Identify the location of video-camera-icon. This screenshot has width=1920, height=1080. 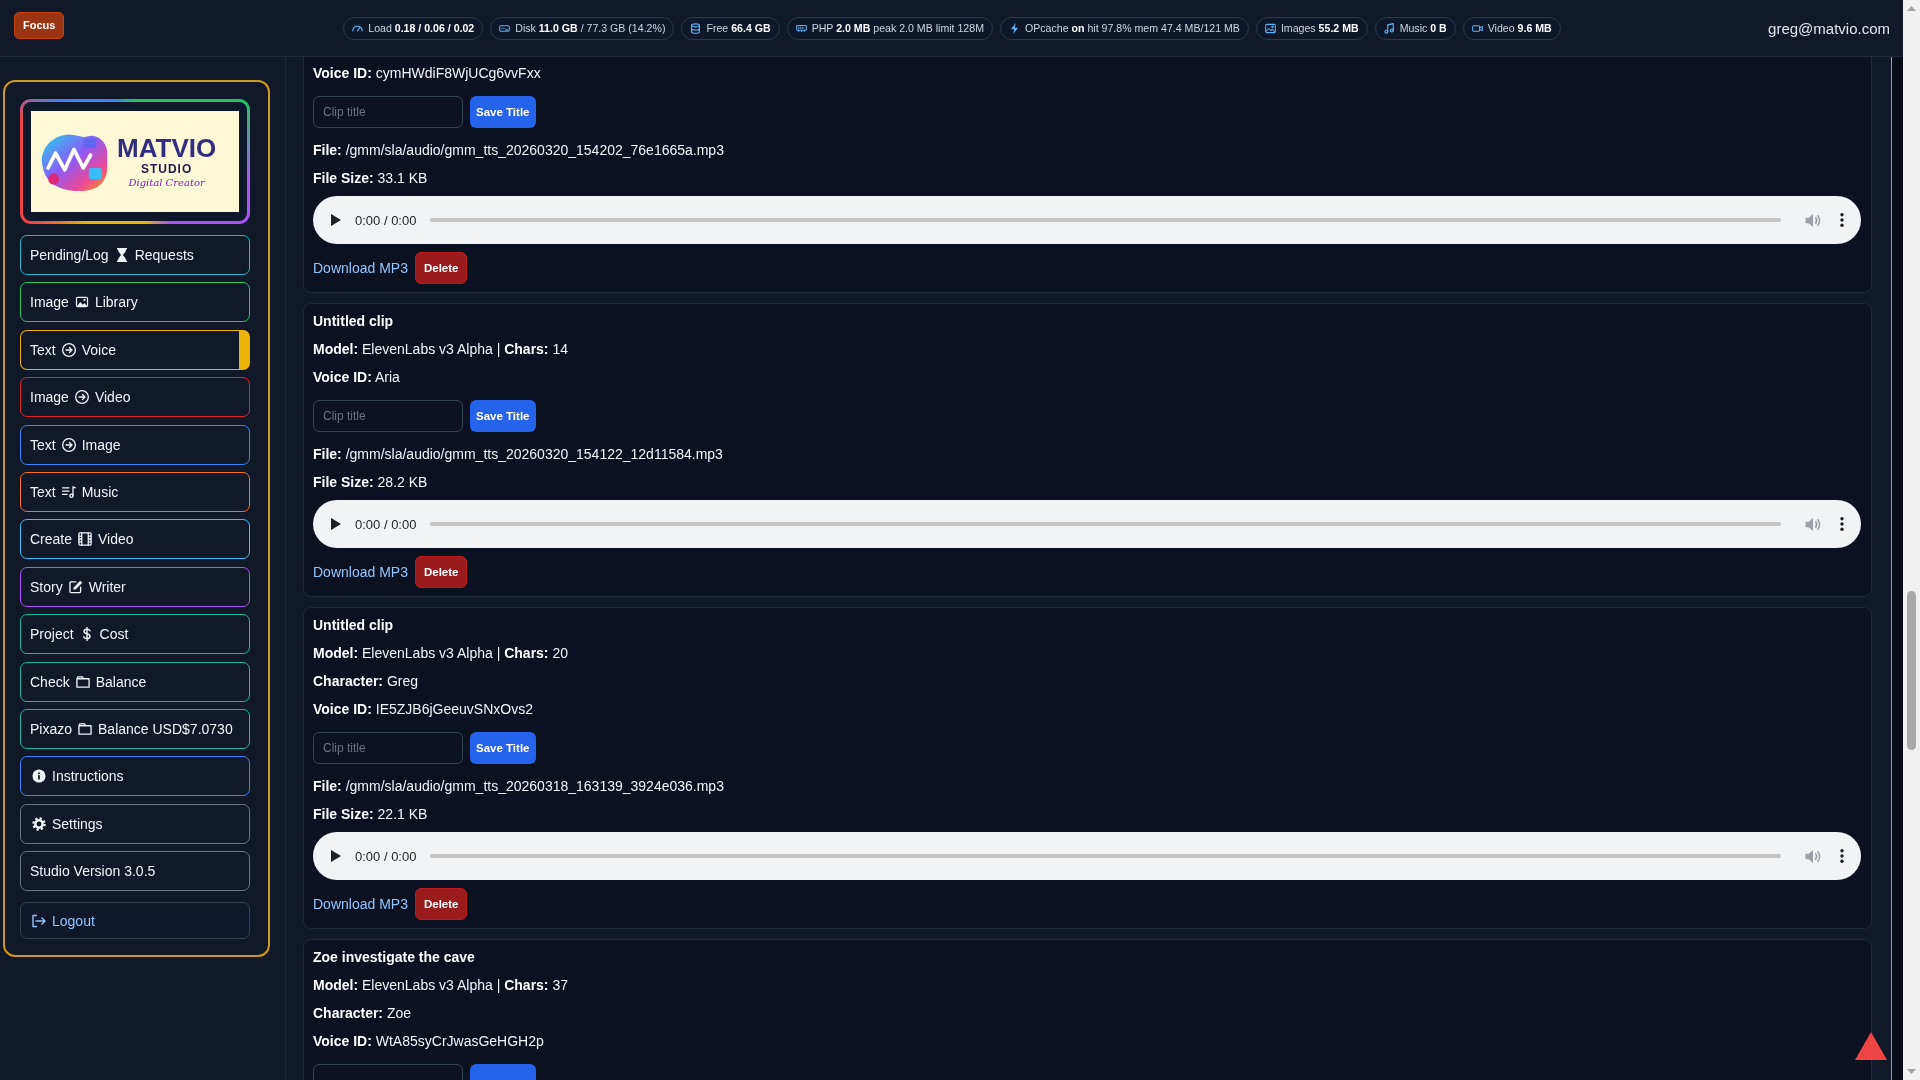
(1477, 28).